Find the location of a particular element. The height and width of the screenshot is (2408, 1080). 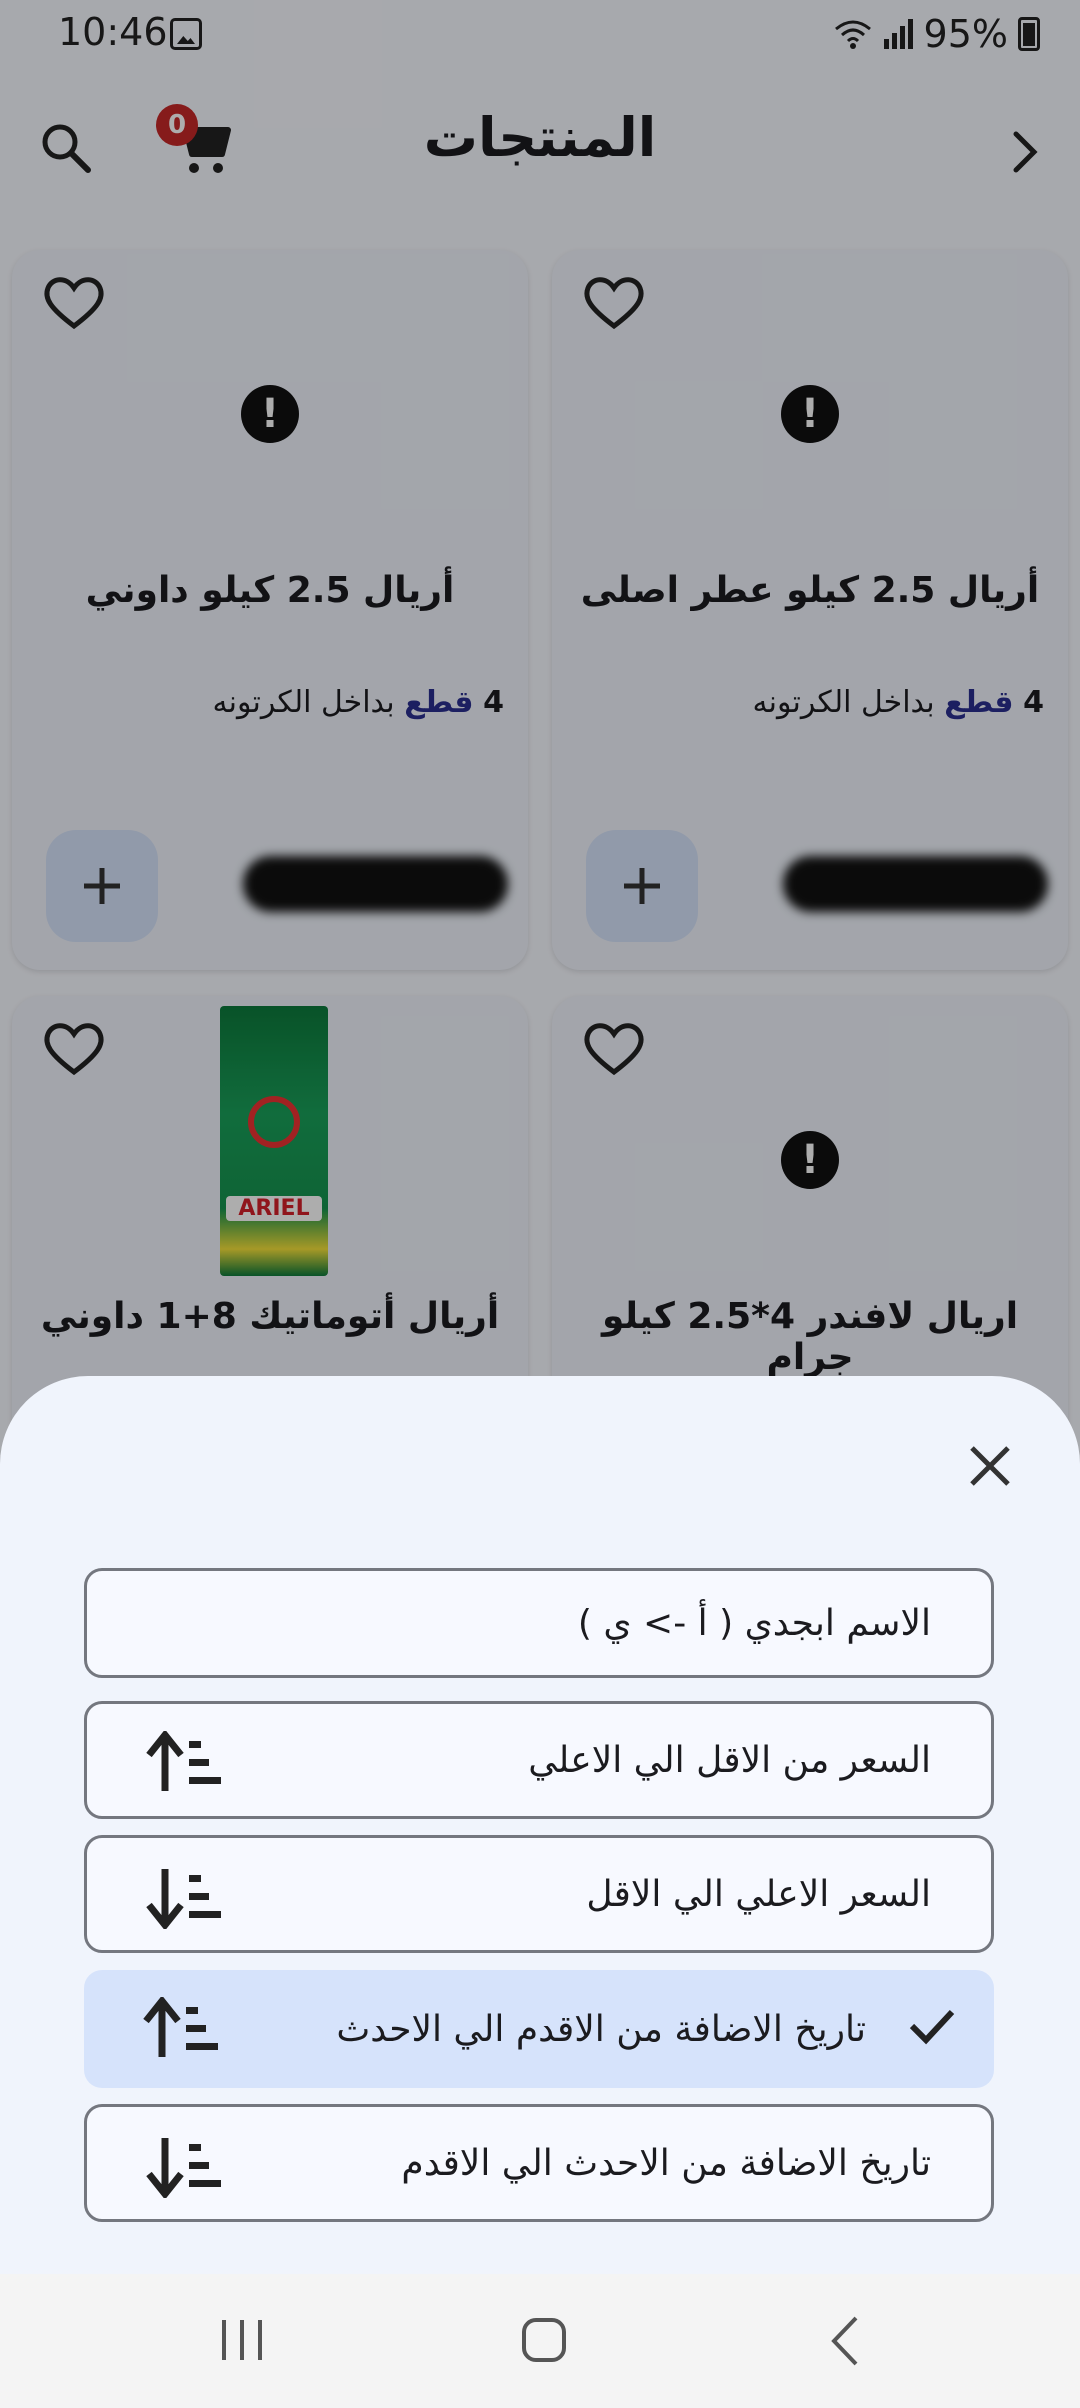

sort-option-label: السعر من الاقل الي الاعلي is located at coordinates (729, 1760).